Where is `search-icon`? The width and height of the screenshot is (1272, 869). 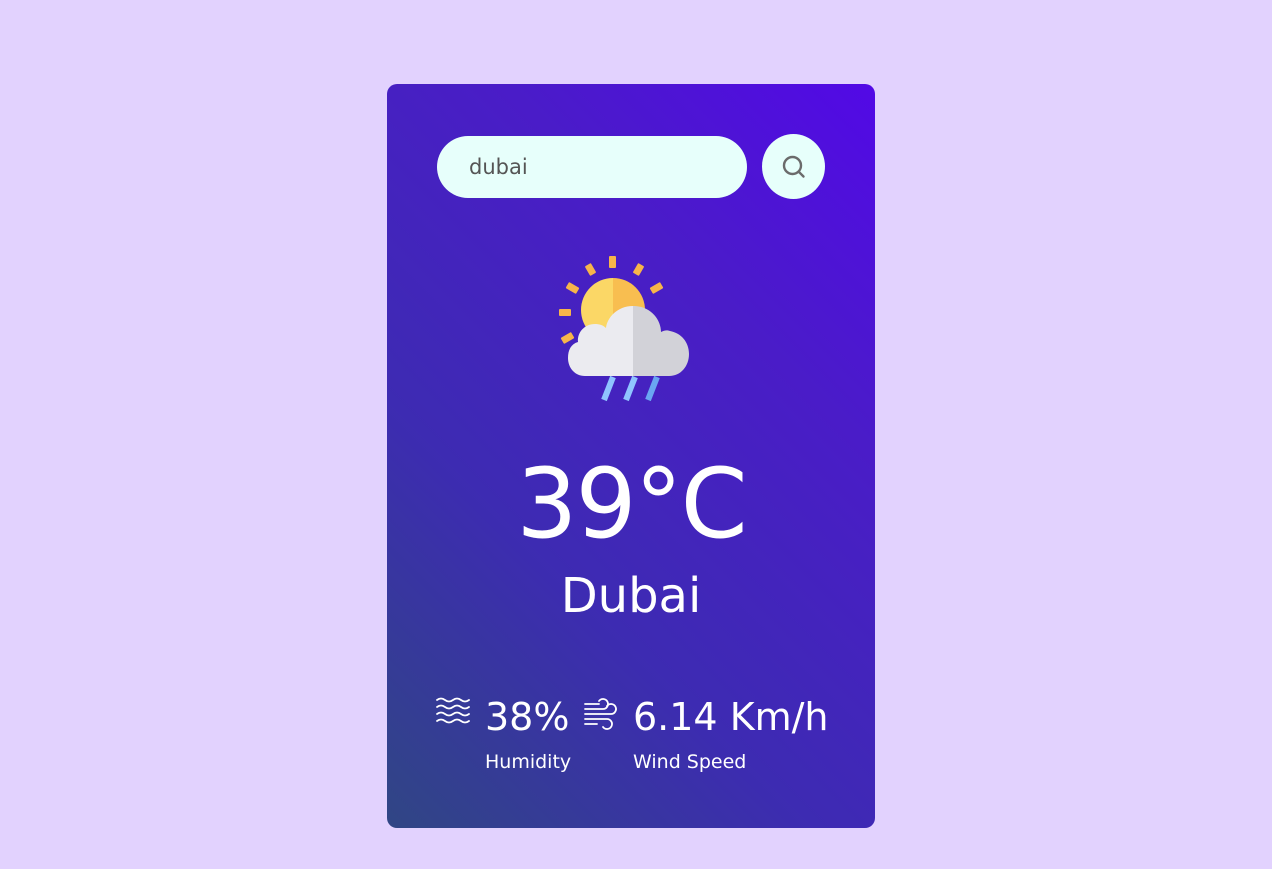 search-icon is located at coordinates (793, 166).